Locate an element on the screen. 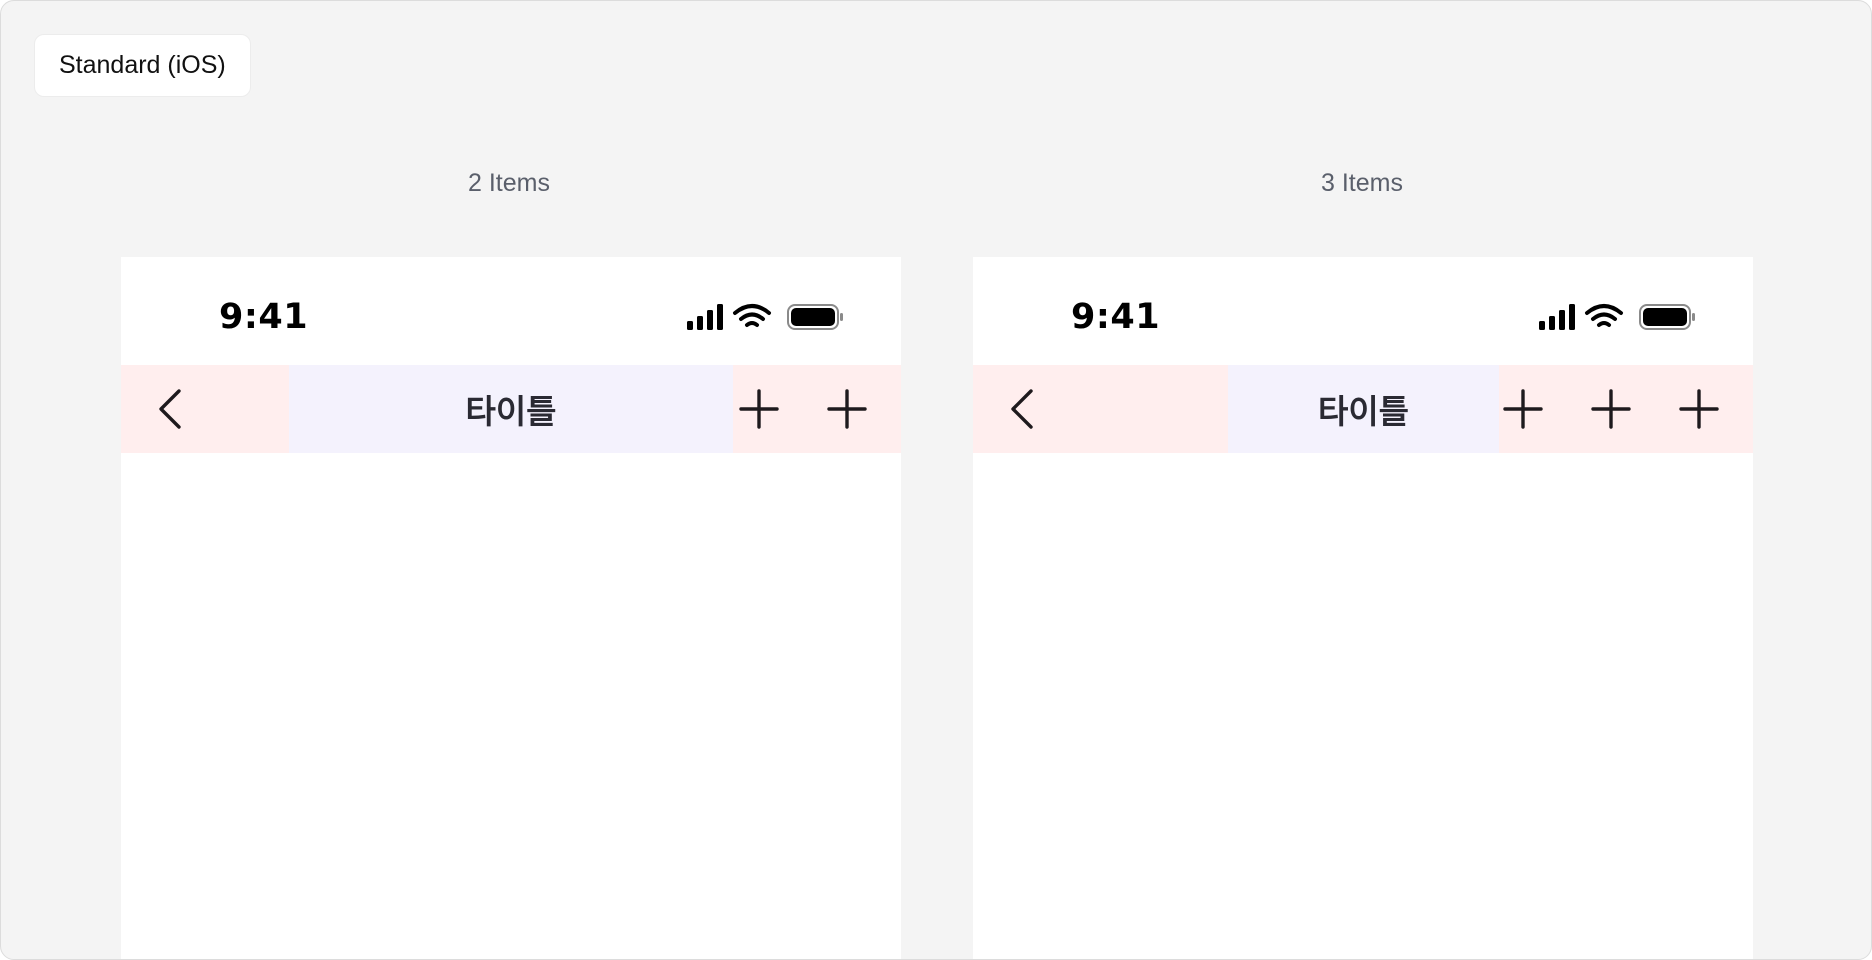 The width and height of the screenshot is (1872, 960). section-label: Standard (iOS) is located at coordinates (142, 65).